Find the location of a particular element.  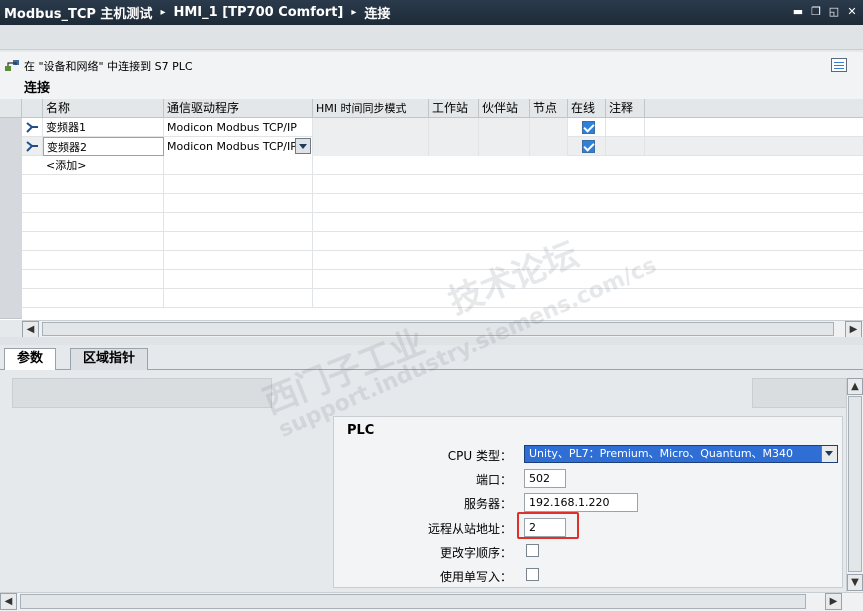

info-link-text: 在 "设备和网络" 中连接到 S7 PLC is located at coordinates (108, 66).